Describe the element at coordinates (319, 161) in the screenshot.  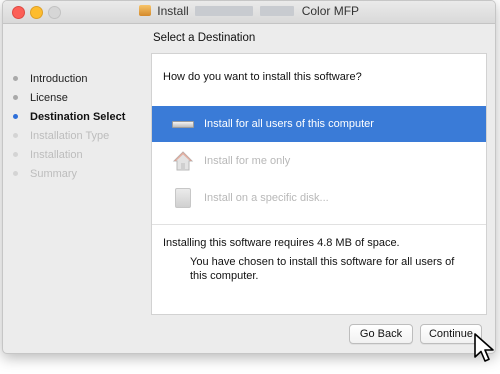
I see `option-install-me-only: Install for me only` at that location.